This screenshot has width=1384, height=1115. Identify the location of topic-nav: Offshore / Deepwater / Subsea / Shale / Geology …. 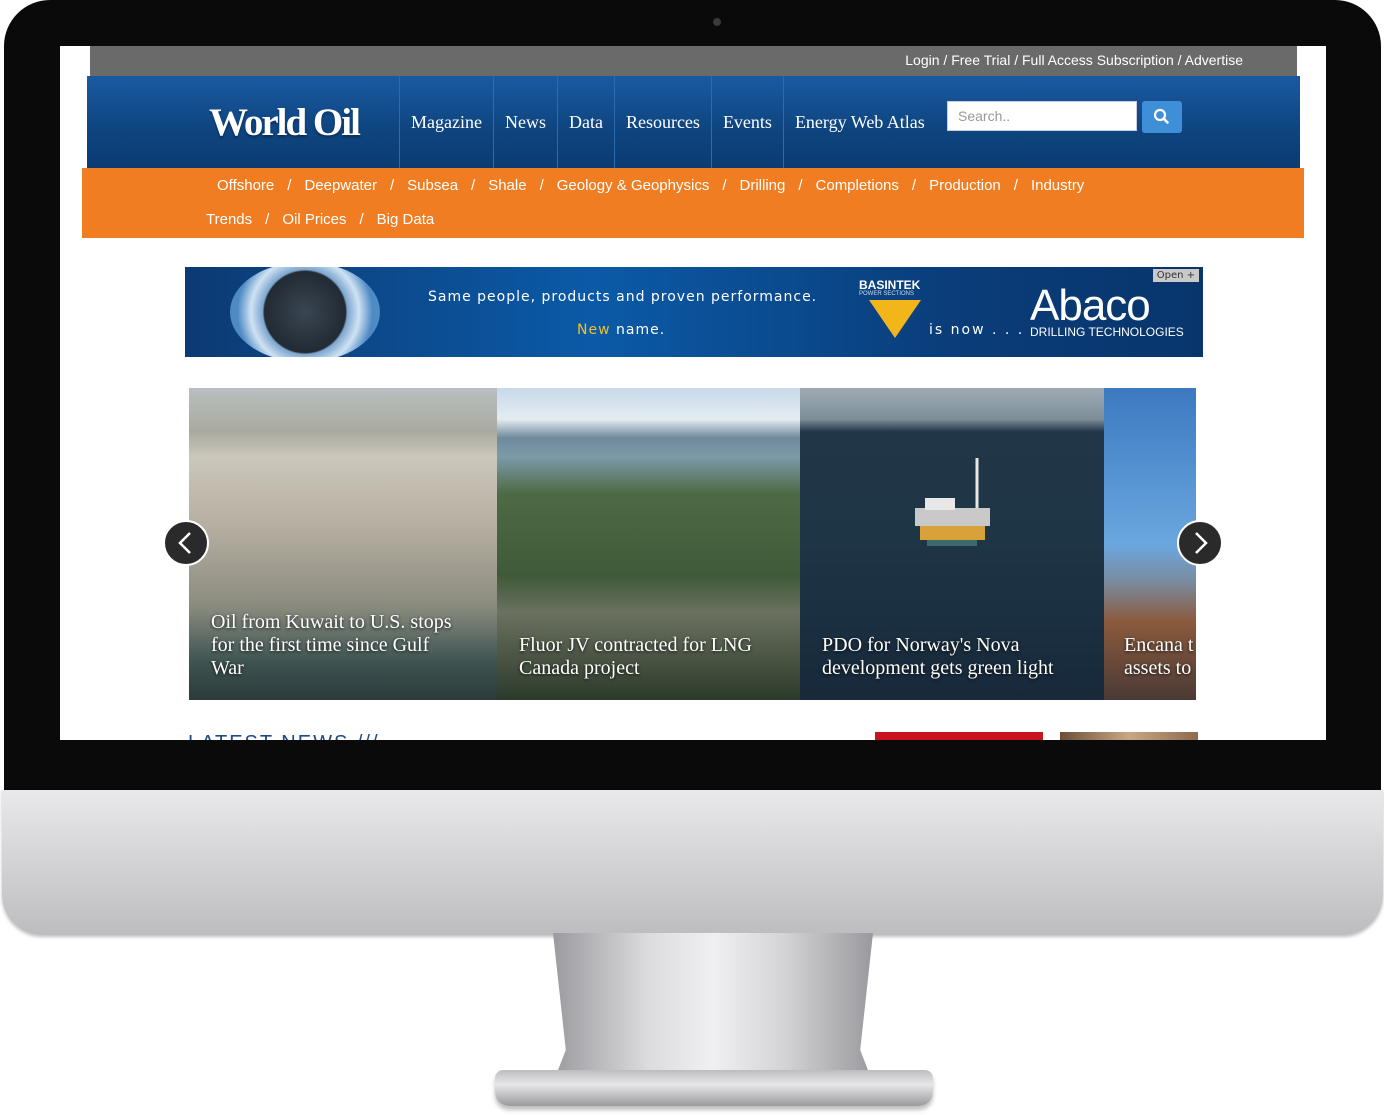
(693, 203).